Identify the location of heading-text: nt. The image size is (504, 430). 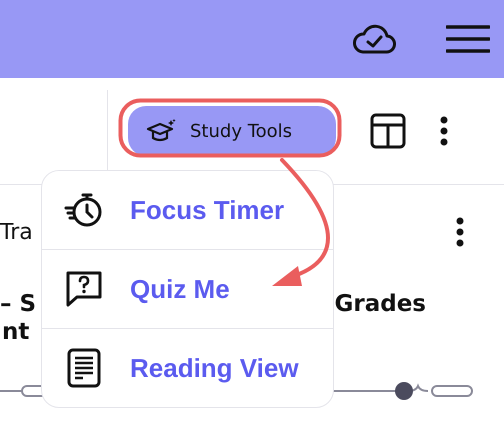
(16, 332).